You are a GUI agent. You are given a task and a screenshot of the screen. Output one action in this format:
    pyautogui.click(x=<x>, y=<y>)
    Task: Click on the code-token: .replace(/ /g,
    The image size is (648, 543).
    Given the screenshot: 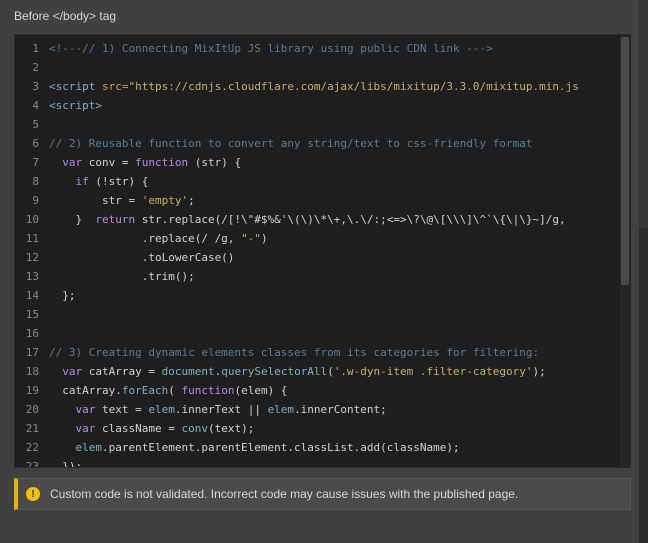 What is the action you would take?
    pyautogui.click(x=145, y=238)
    